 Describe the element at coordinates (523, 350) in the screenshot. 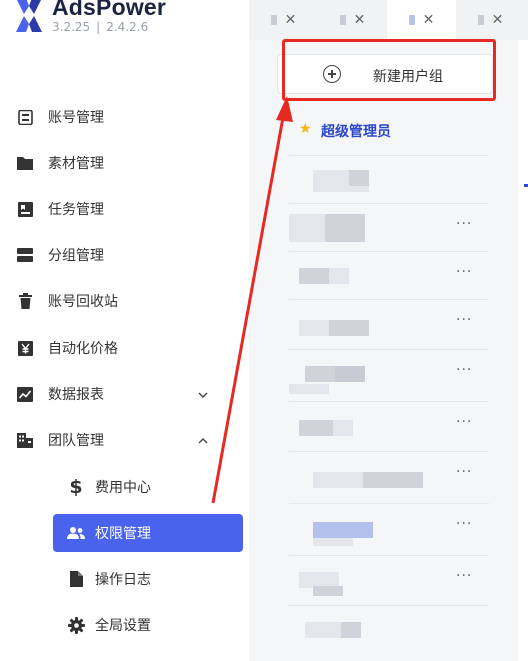

I see `right-panel-edge` at that location.